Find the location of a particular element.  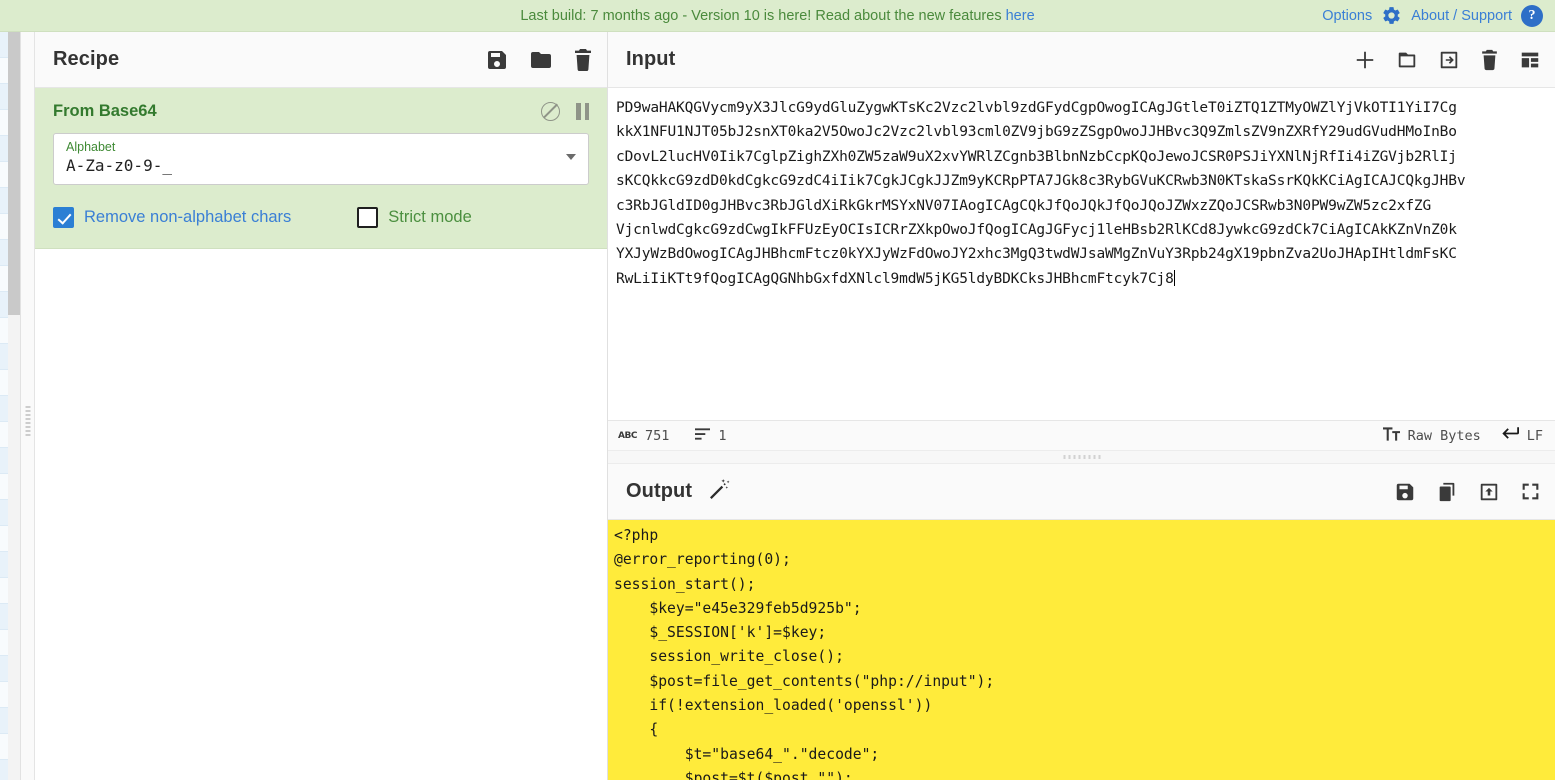

alphabet-field: Alphabet A-Za-z0-9-_ is located at coordinates (321, 159).